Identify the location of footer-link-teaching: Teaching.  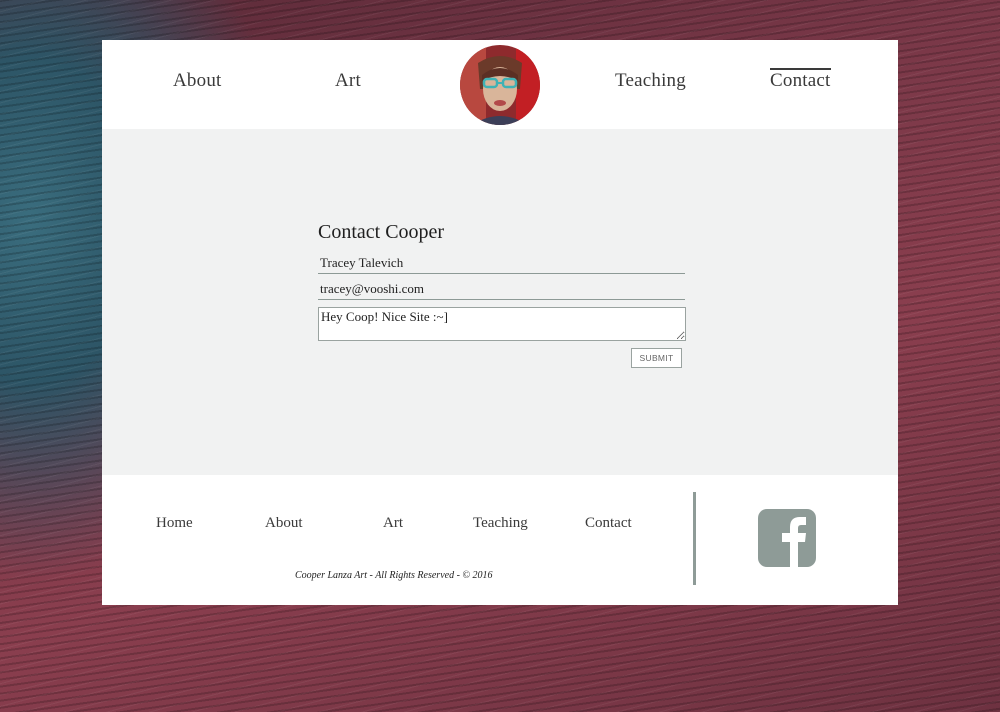
(500, 523).